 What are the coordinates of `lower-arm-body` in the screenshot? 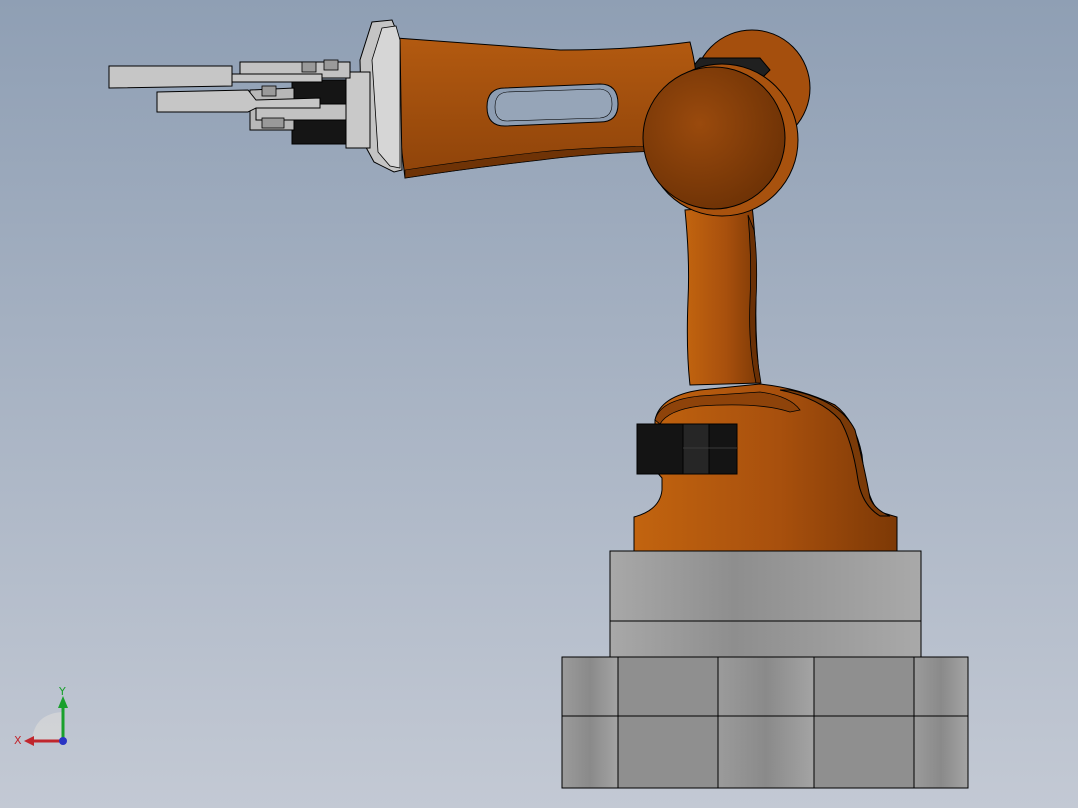 It's located at (722, 295).